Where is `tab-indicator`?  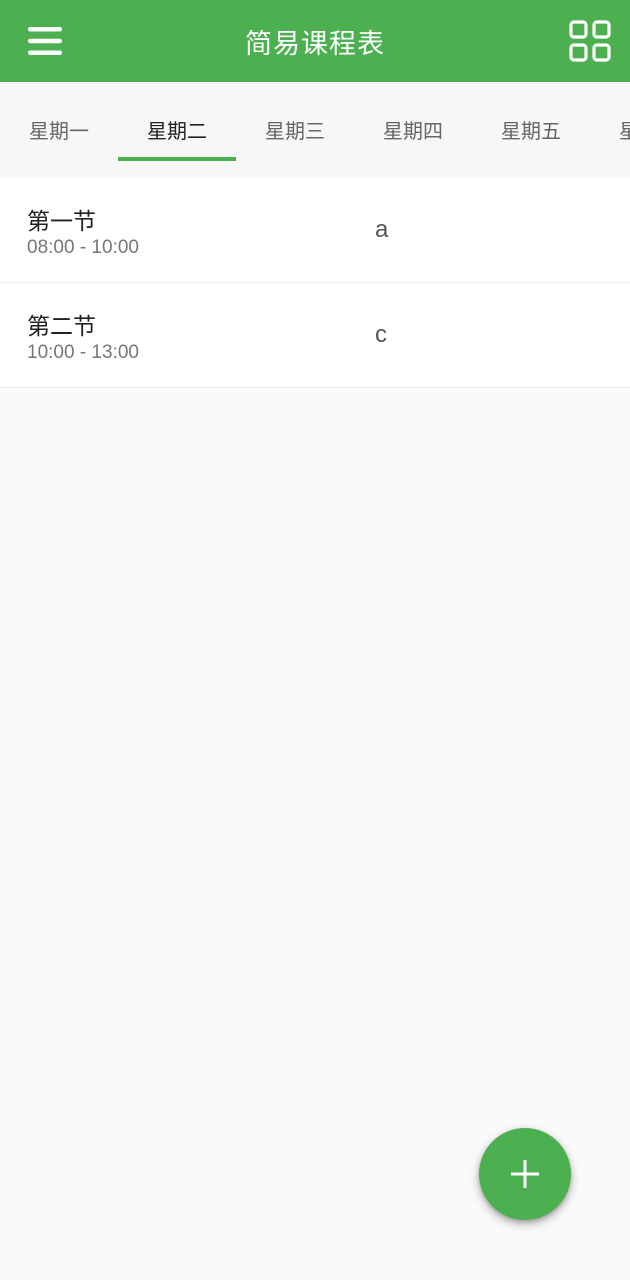
tab-indicator is located at coordinates (177, 159).